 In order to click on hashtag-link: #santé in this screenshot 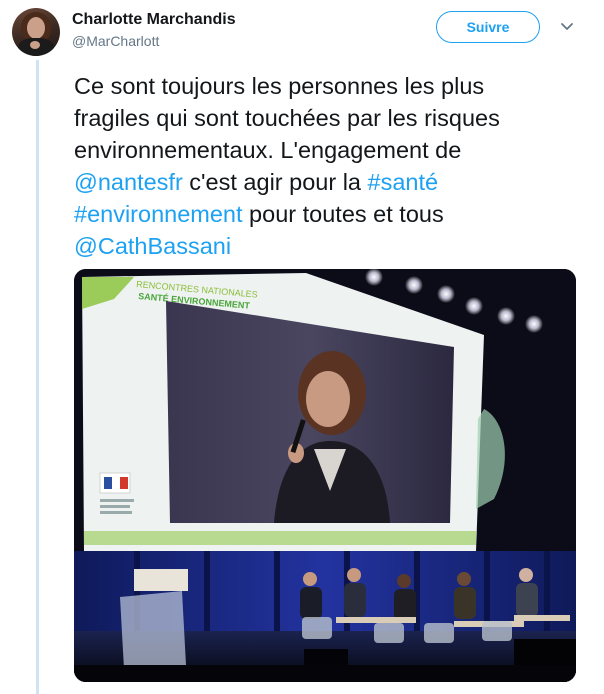, I will do `click(403, 182)`.